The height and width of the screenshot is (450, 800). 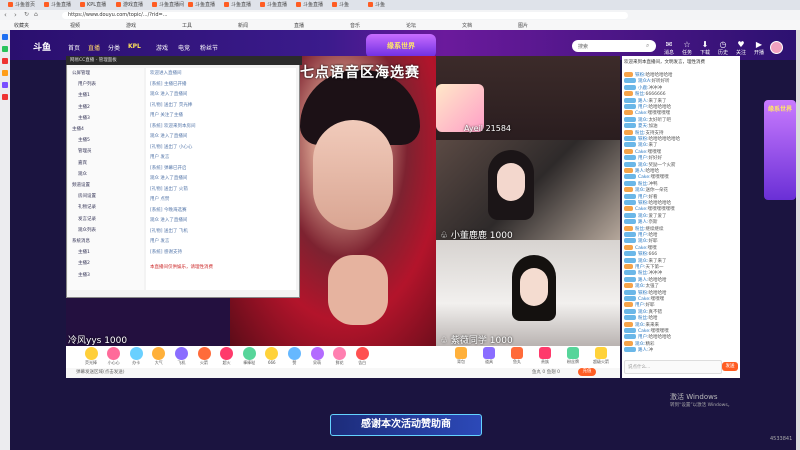 What do you see at coordinates (411, 25) in the screenshot?
I see `bookmark-item: 论坛` at bounding box center [411, 25].